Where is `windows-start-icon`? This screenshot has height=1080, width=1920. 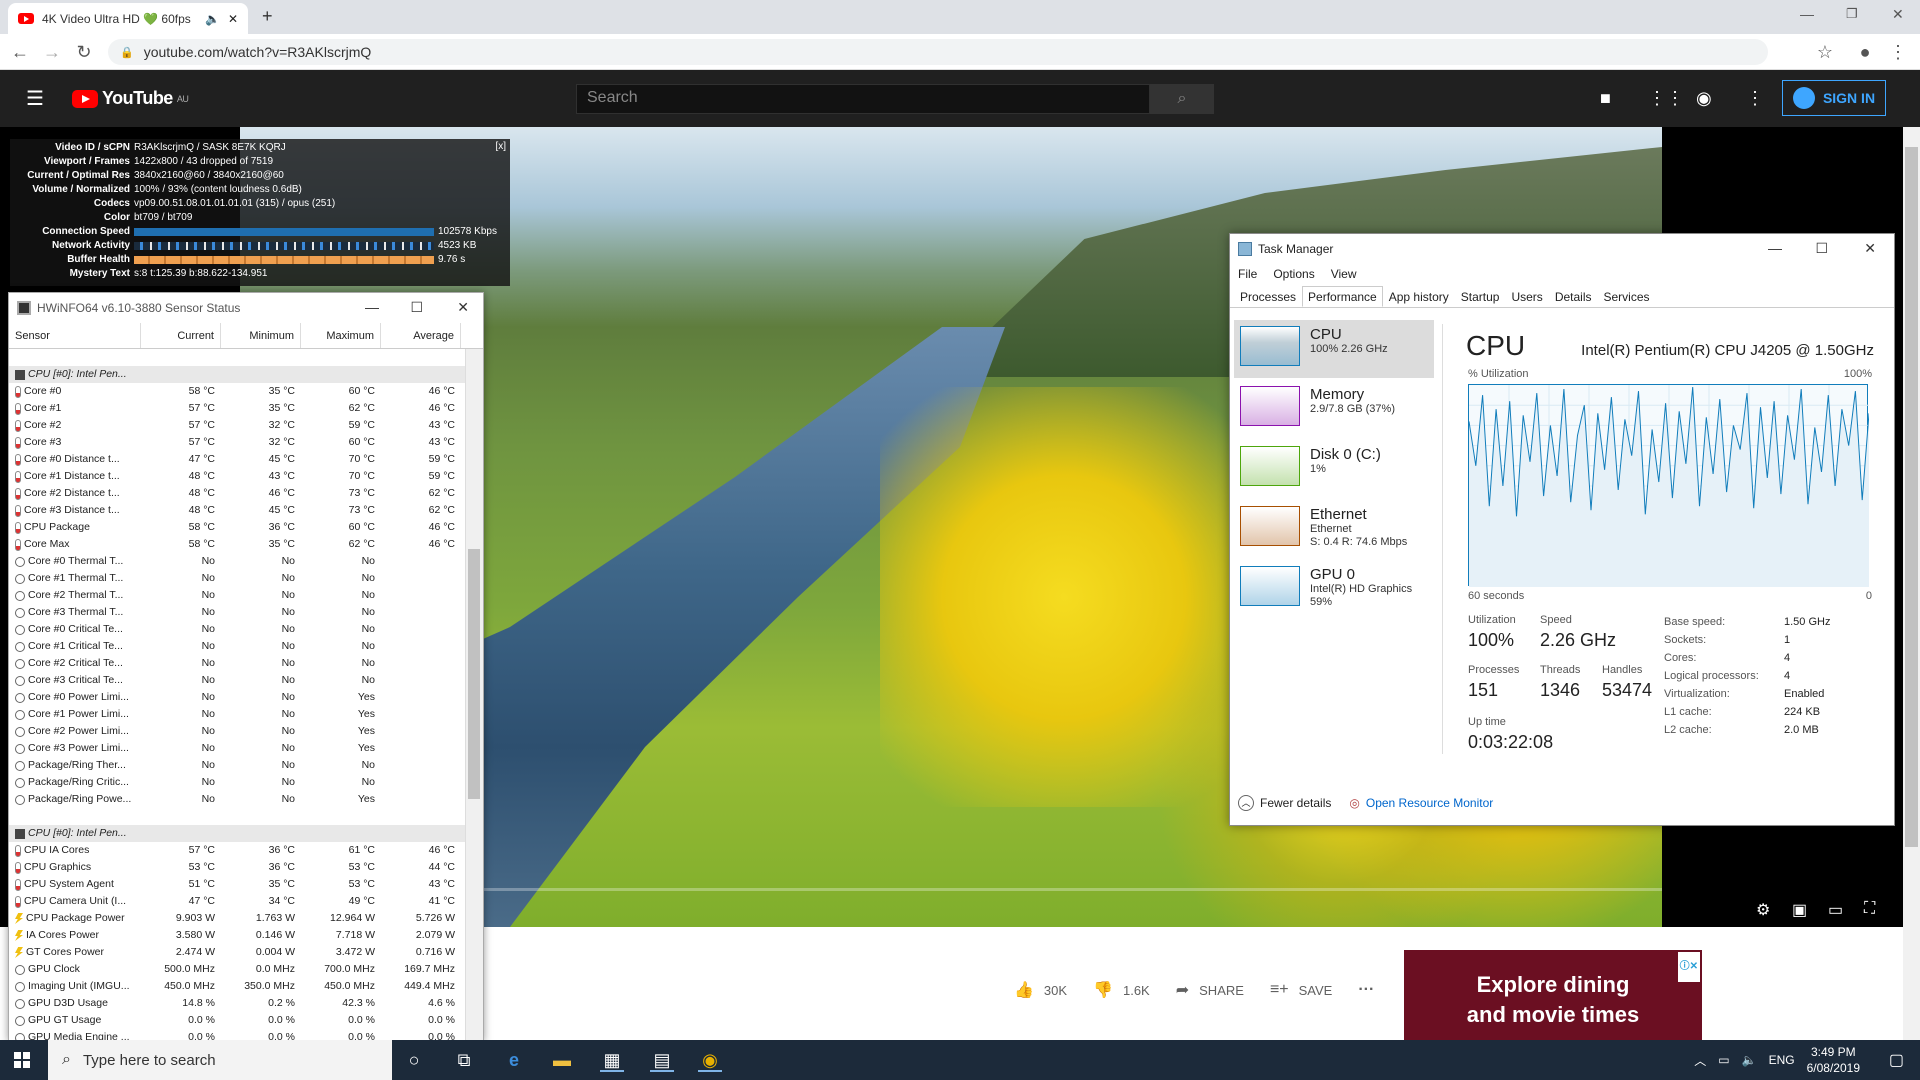 windows-start-icon is located at coordinates (22, 1060).